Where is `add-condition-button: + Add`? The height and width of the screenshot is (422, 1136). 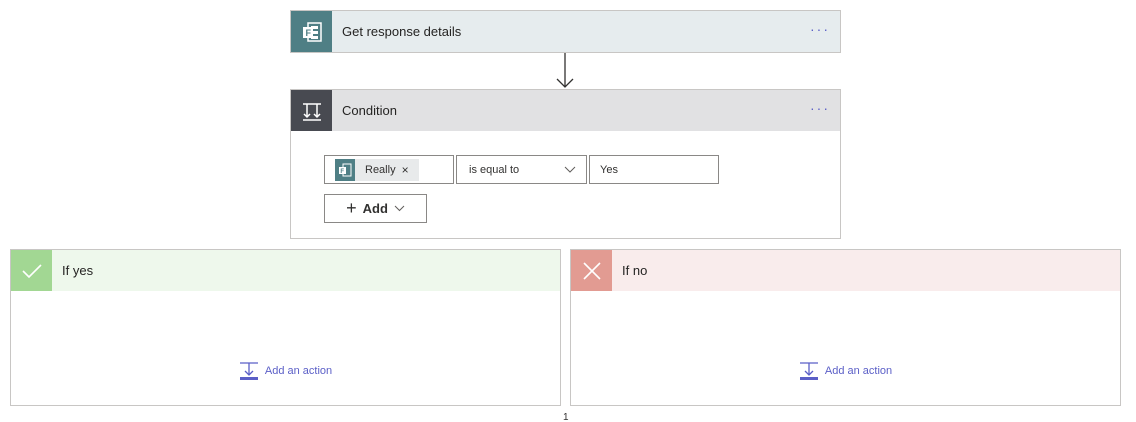 add-condition-button: + Add is located at coordinates (375, 208).